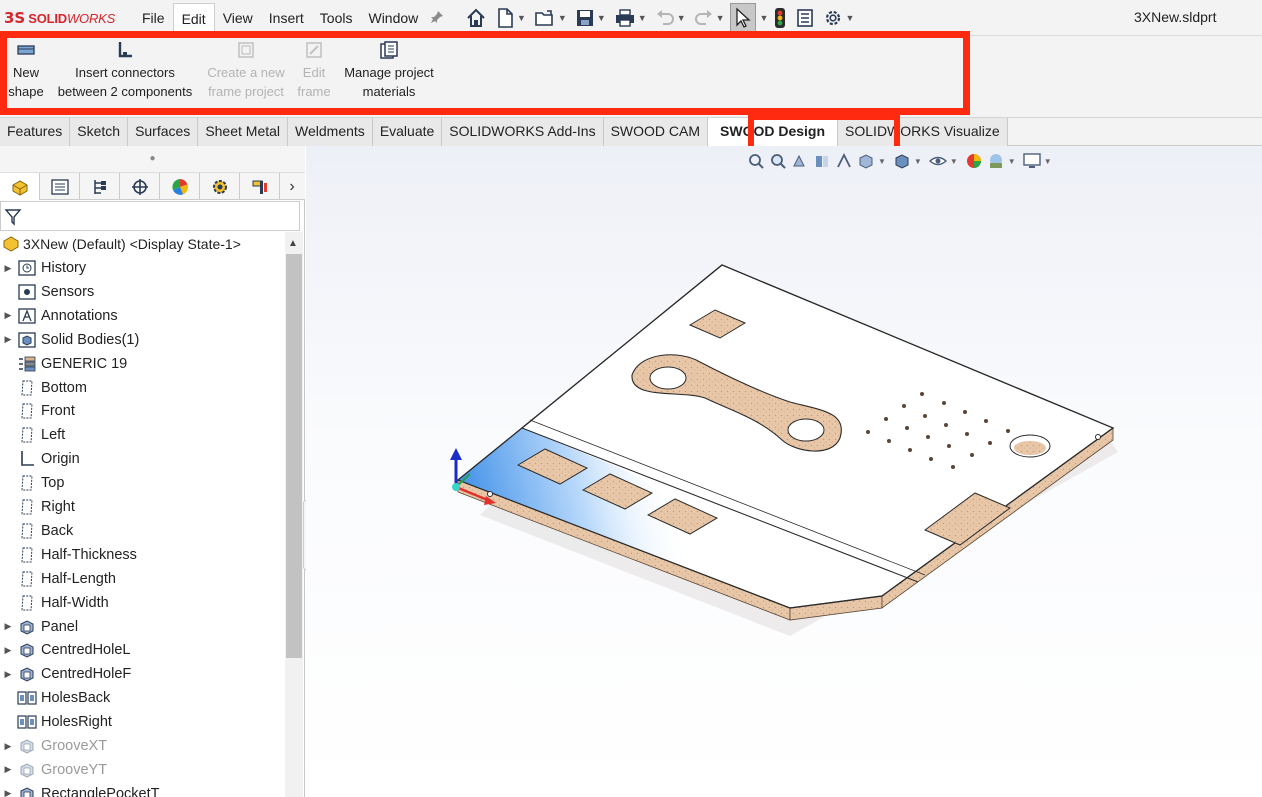  Describe the element at coordinates (193, 18) in the screenshot. I see `menu-edit: Edit` at that location.